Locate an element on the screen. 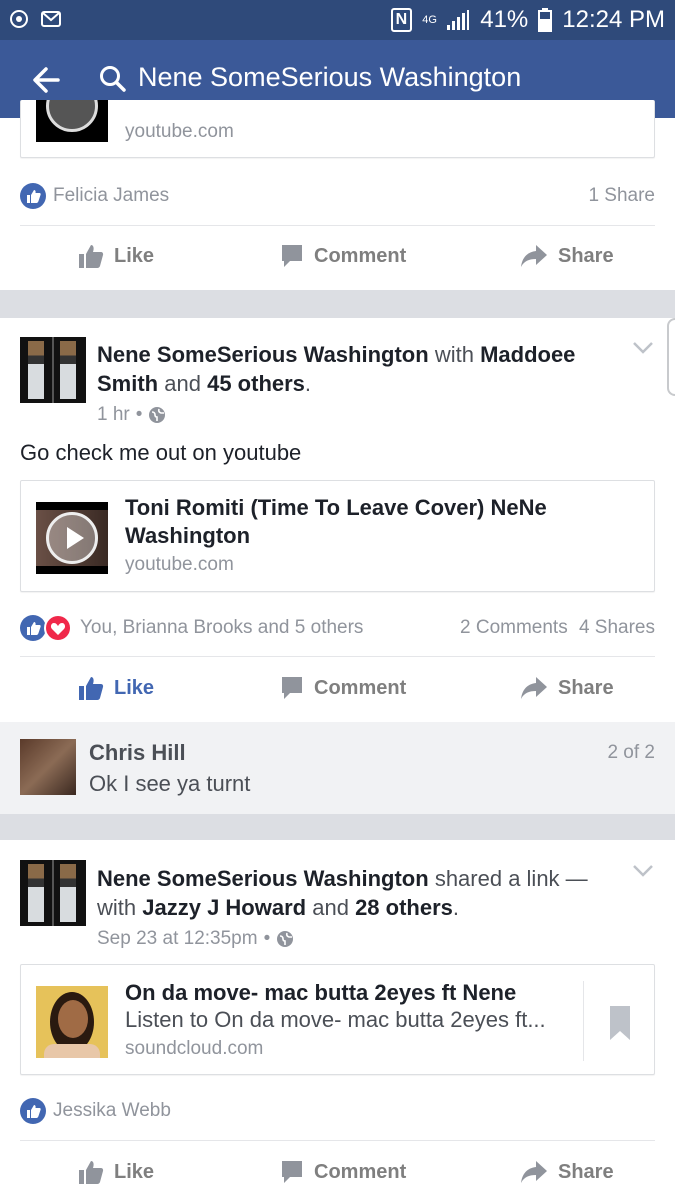 Image resolution: width=675 pixels, height=1200 pixels. link-preview-card: youtube.com is located at coordinates (337, 129).